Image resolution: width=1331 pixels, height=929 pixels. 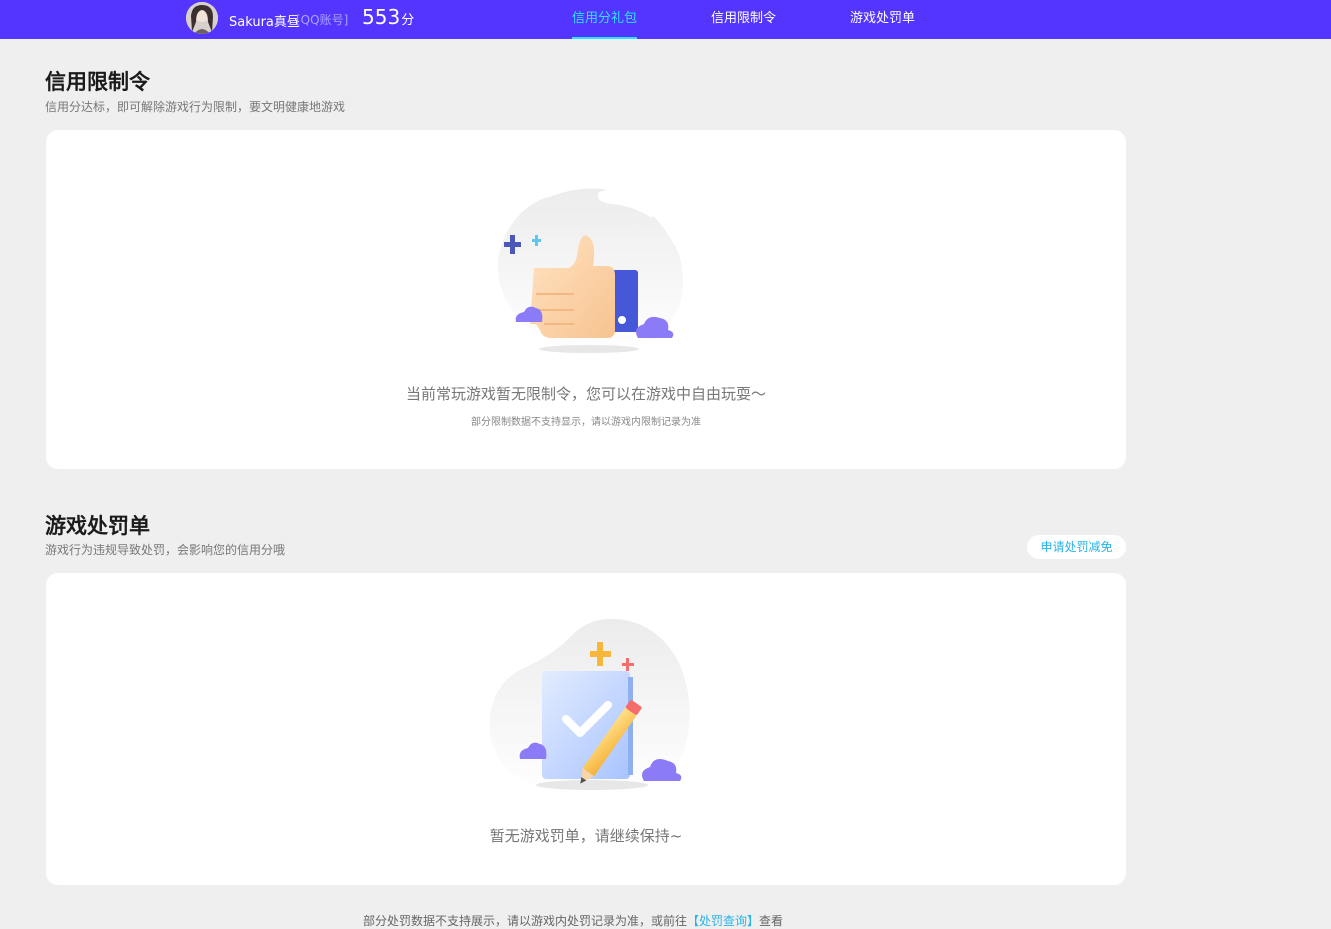 What do you see at coordinates (195, 107) in the screenshot?
I see `restriction-section-subtitle: 信用分达标，即可解除游戏行为限制，要文明健康地游戏` at bounding box center [195, 107].